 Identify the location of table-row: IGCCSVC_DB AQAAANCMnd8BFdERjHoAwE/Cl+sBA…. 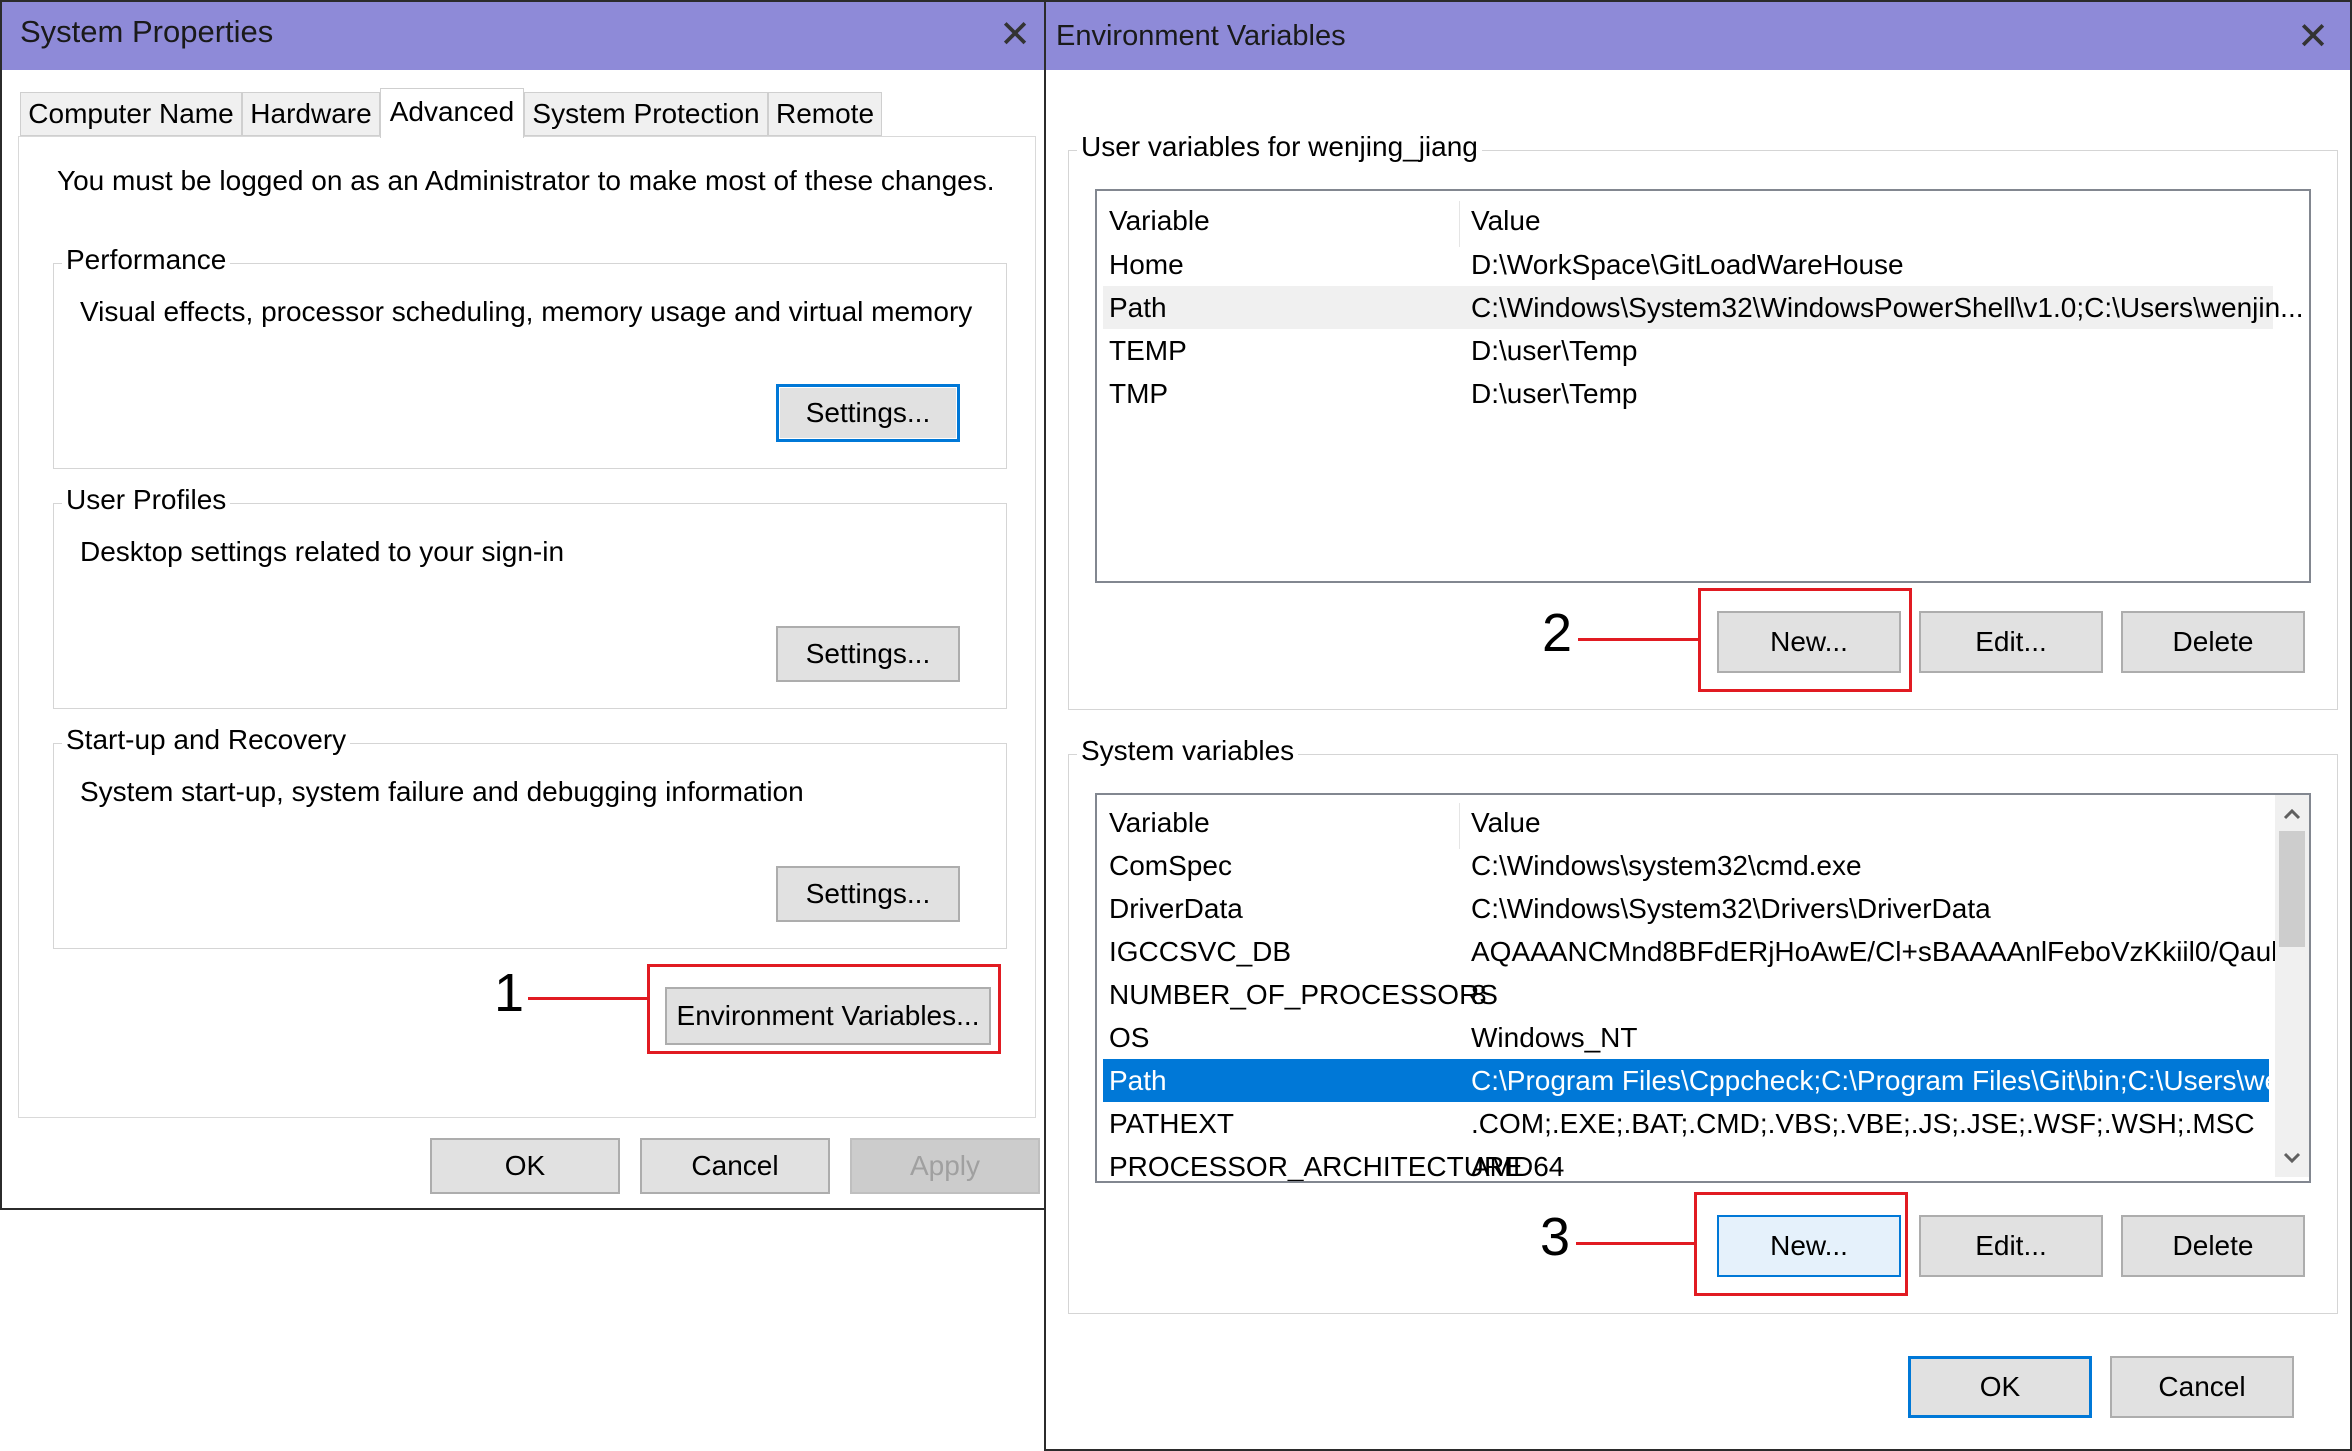
(1706, 951).